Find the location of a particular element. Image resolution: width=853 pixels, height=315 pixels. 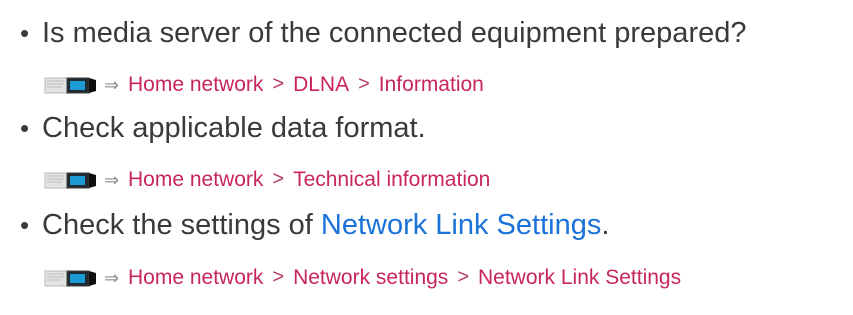

breadcrumb-information: Information is located at coordinates (431, 85).